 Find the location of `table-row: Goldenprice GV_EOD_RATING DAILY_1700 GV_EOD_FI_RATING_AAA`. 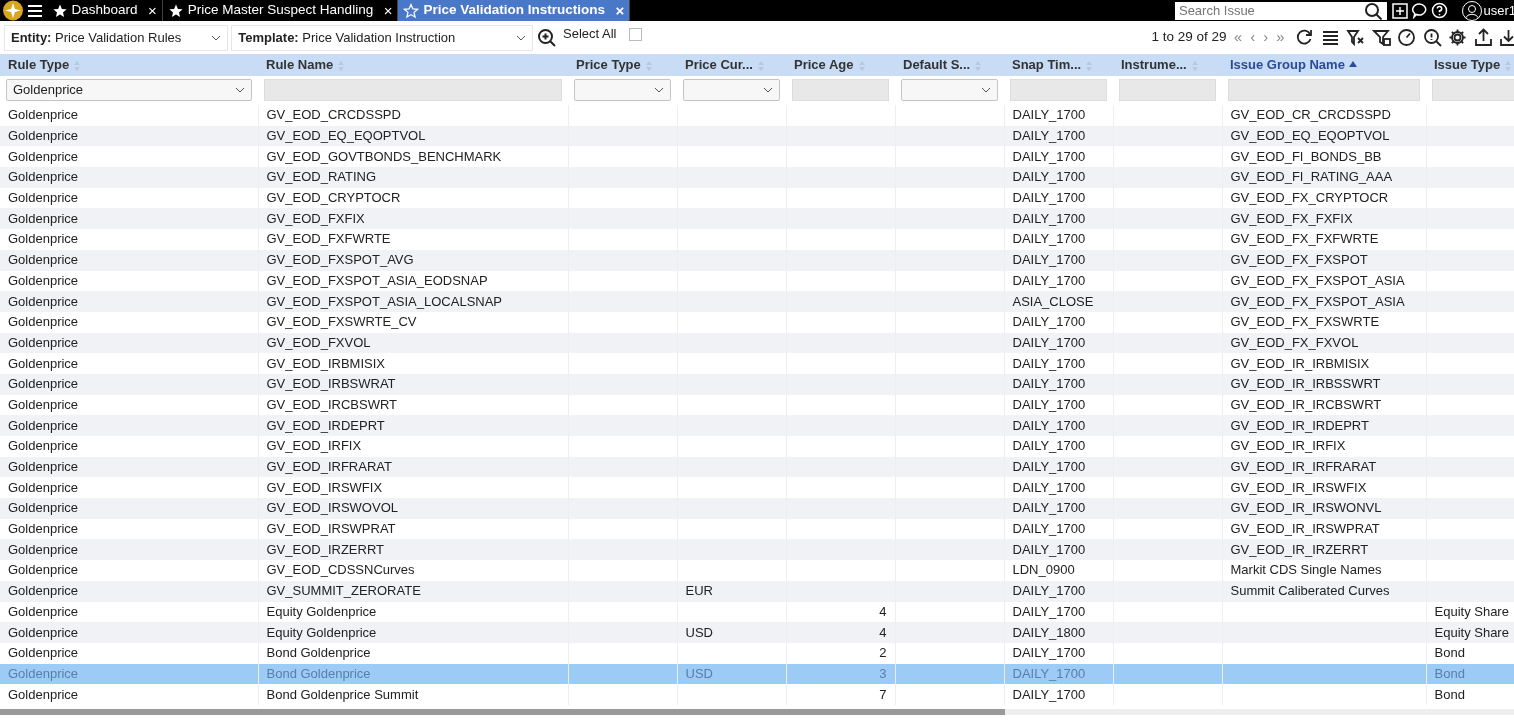

table-row: Goldenprice GV_EOD_RATING DAILY_1700 GV_EOD_FI_RATING_AAA is located at coordinates (757, 177).